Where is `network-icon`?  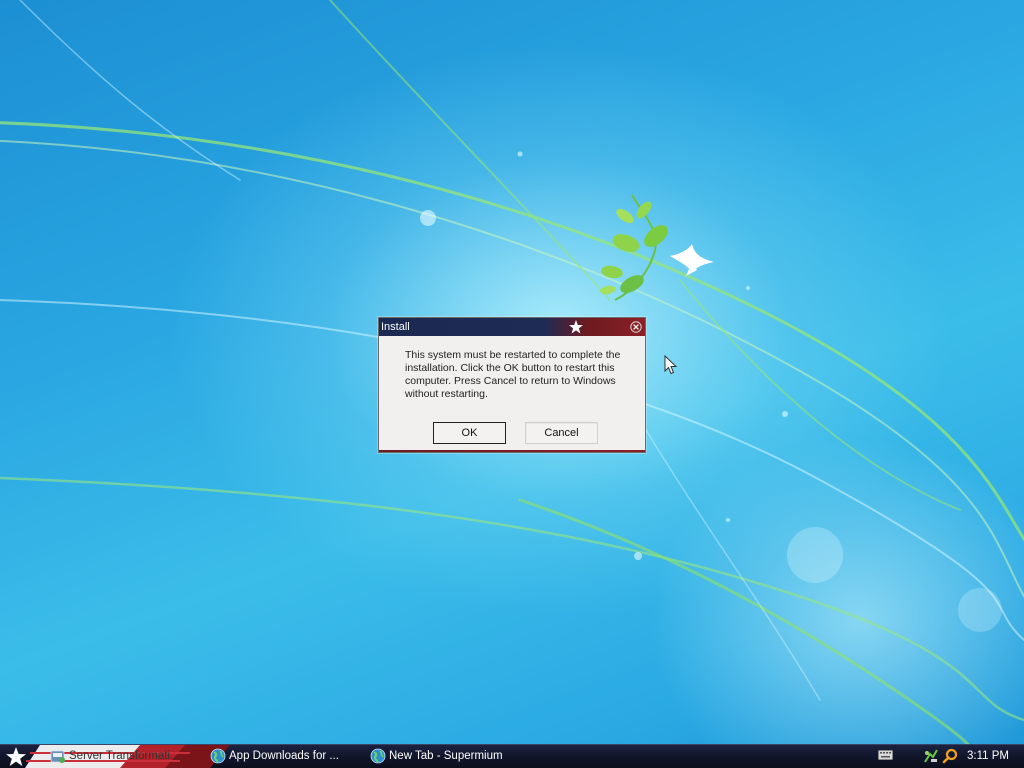 network-icon is located at coordinates (931, 756).